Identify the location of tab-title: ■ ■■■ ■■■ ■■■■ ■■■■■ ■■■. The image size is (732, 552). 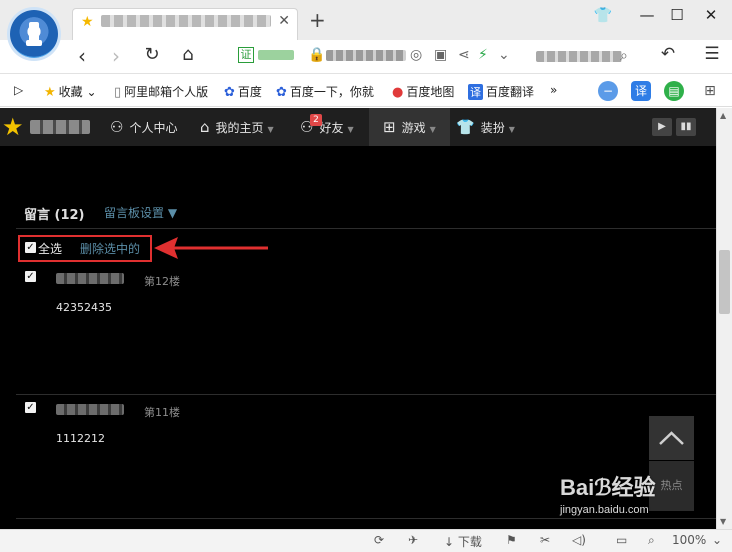
(186, 21).